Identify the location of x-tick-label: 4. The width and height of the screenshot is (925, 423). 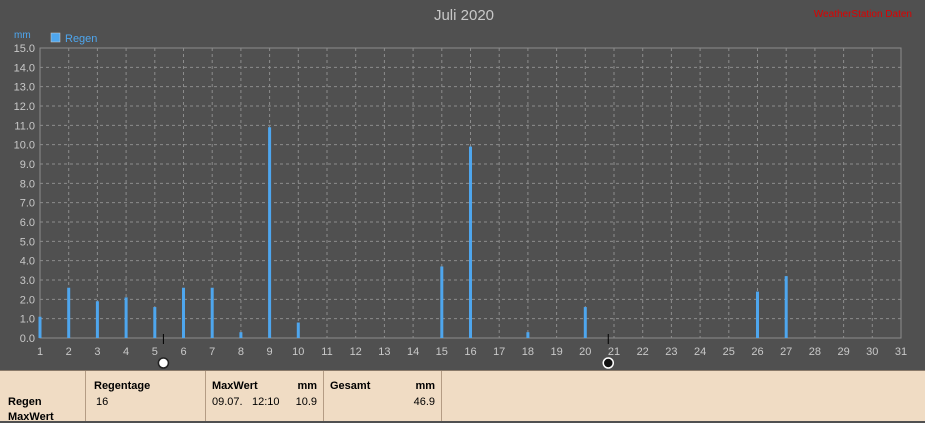
(126, 352).